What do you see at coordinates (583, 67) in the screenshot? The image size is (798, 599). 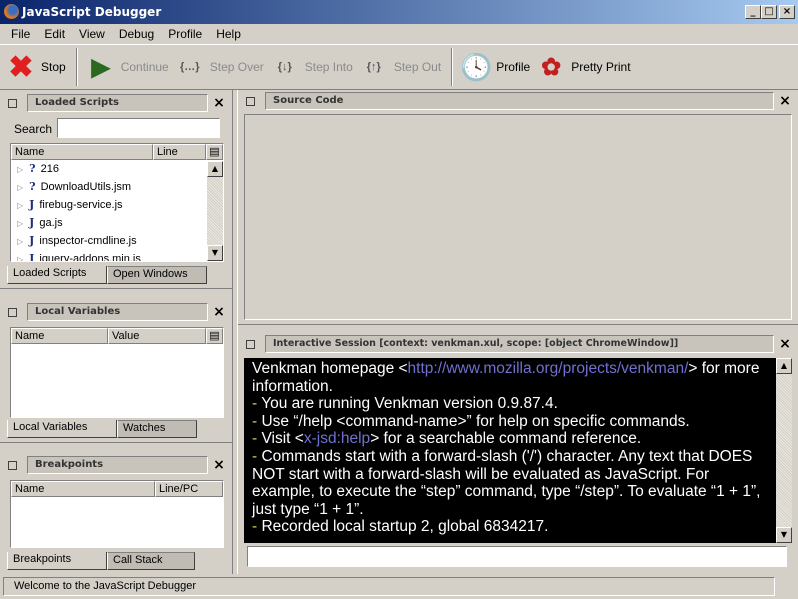 I see `pretty-print-button: ✿ Pretty Print` at bounding box center [583, 67].